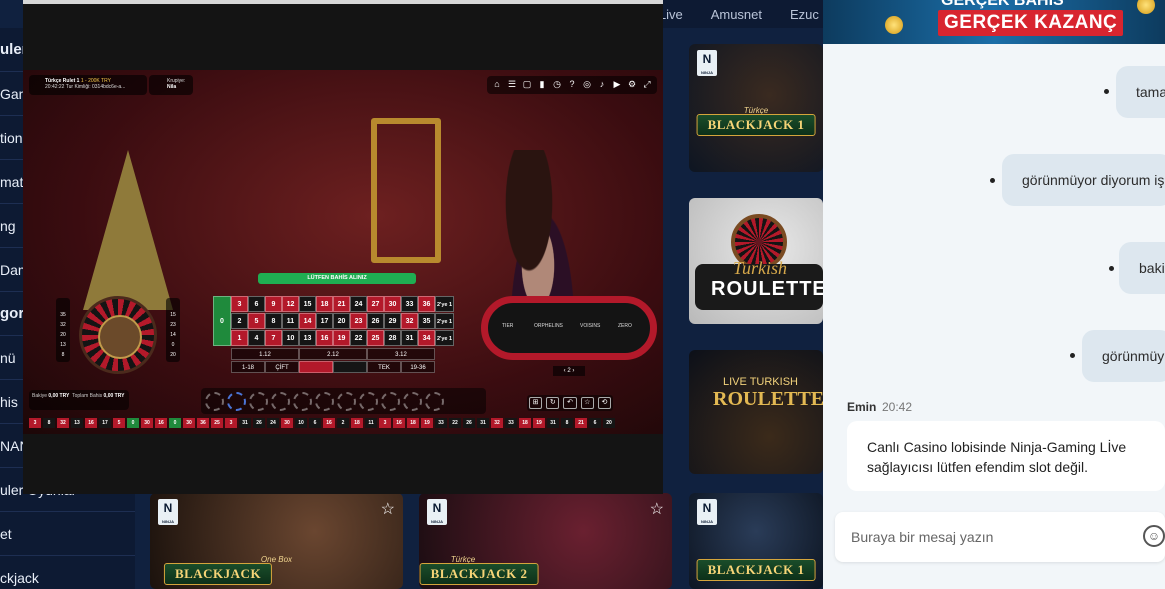  What do you see at coordinates (358, 304) in the screenshot?
I see `number-cell: 24` at bounding box center [358, 304].